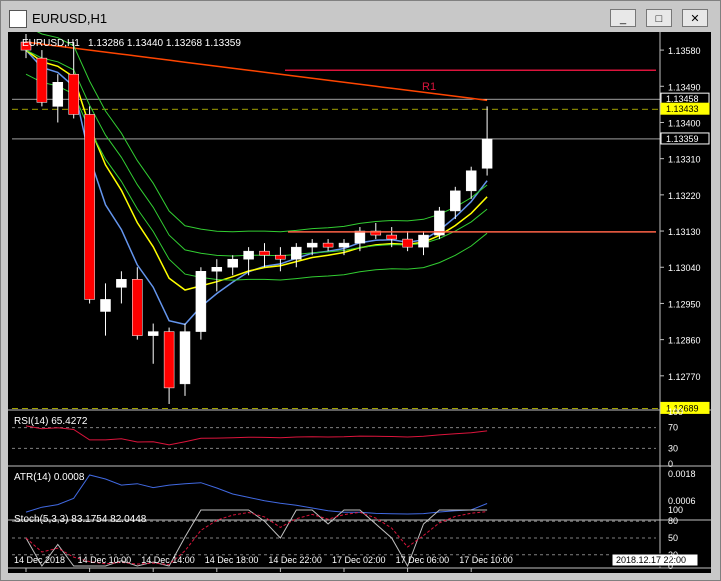 This screenshot has height=581, width=721. What do you see at coordinates (684, 304) in the screenshot?
I see `y-tick-label: 1.12950` at bounding box center [684, 304].